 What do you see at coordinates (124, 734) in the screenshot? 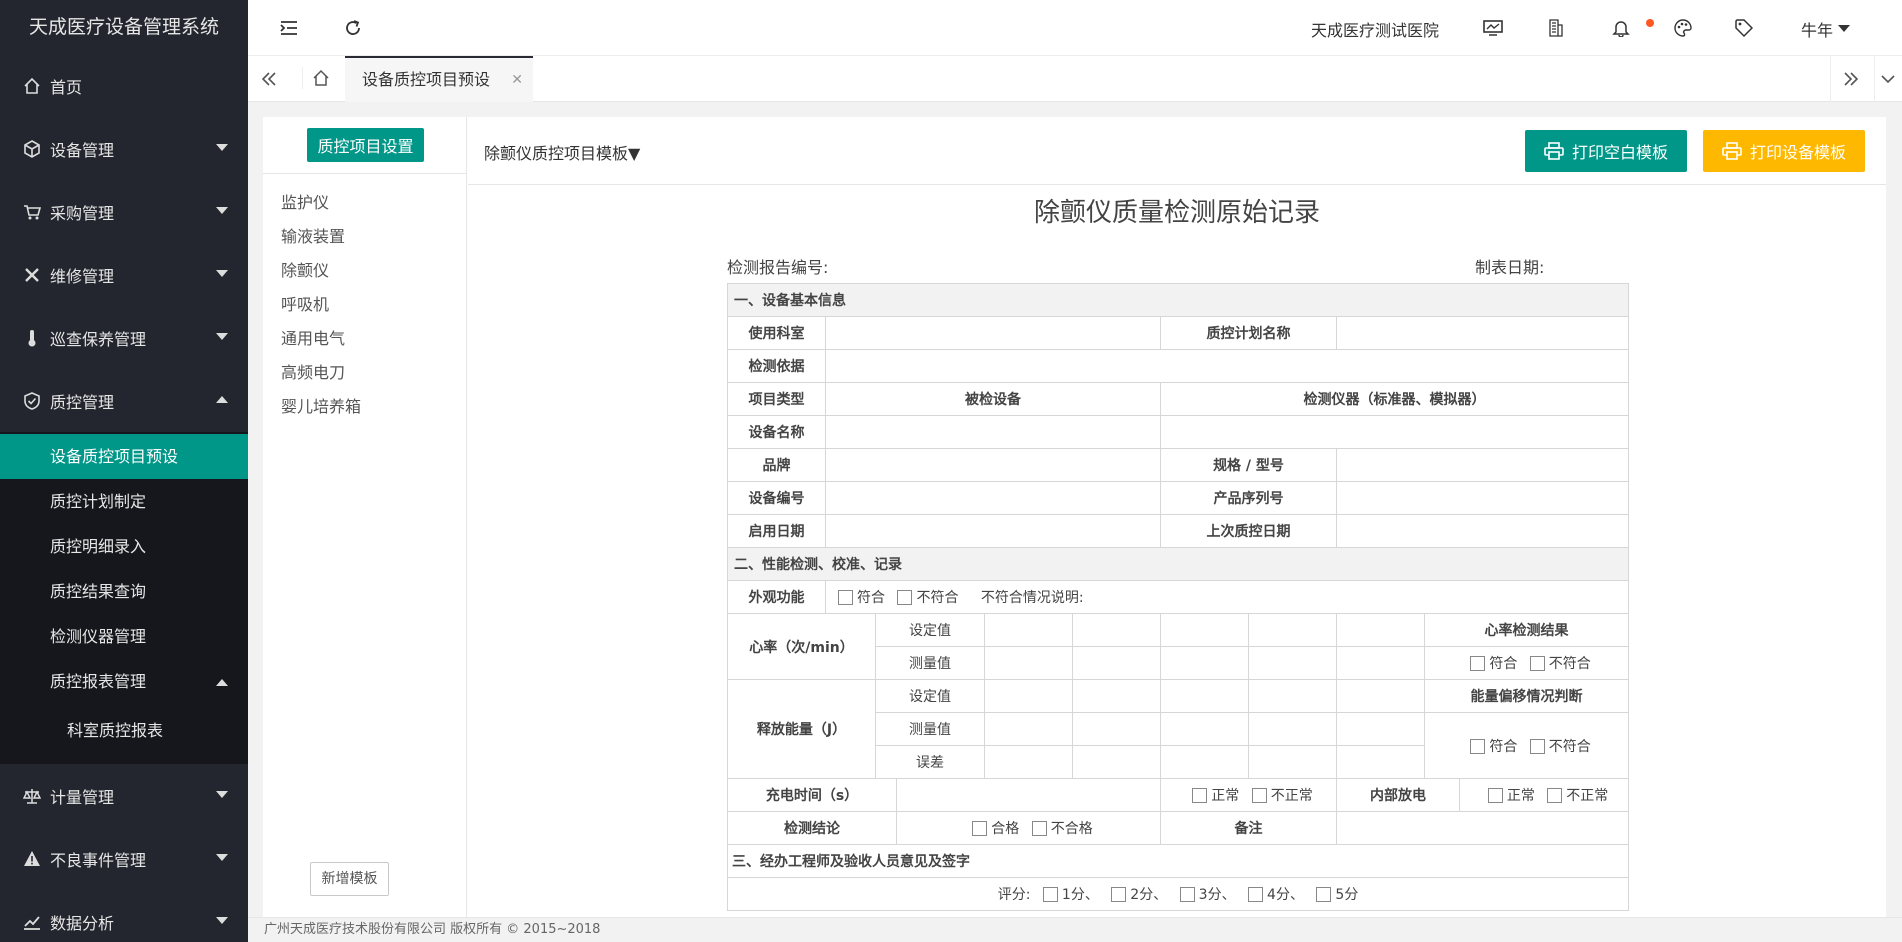
I see `sub-dept-report: 科室质控报表` at bounding box center [124, 734].